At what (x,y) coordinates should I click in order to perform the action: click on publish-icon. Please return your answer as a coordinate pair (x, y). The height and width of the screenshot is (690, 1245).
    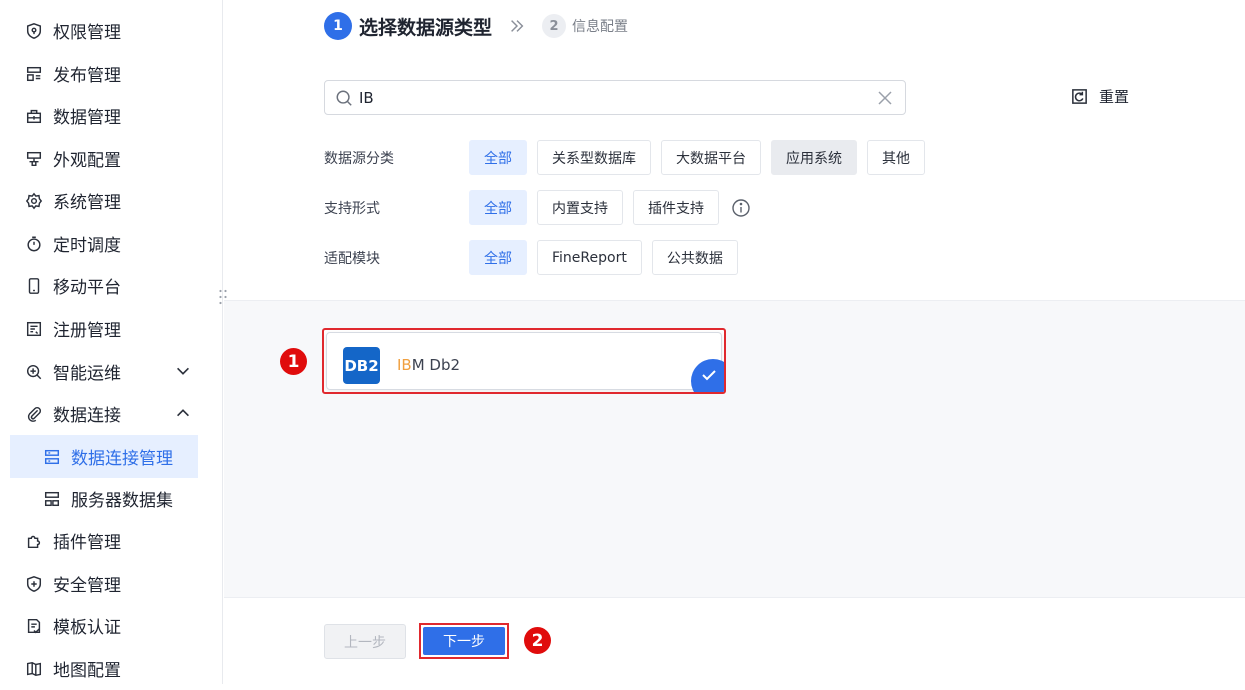
    Looking at the image, I should click on (34, 74).